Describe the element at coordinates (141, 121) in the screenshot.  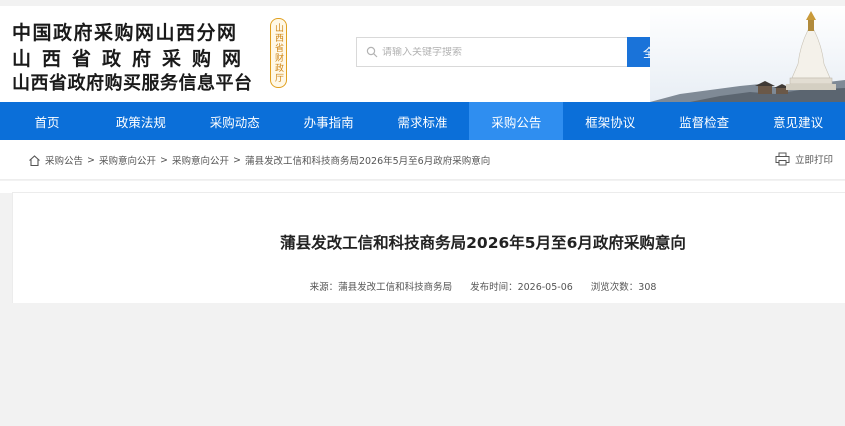
I see `nav-item-policy: 政策法规` at that location.